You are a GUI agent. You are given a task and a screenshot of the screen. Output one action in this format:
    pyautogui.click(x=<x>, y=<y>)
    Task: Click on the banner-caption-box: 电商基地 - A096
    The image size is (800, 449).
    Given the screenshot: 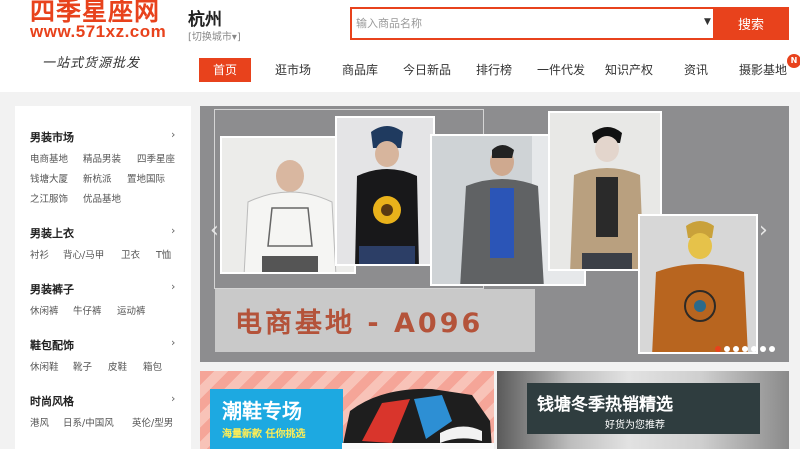 What is the action you would take?
    pyautogui.click(x=375, y=320)
    